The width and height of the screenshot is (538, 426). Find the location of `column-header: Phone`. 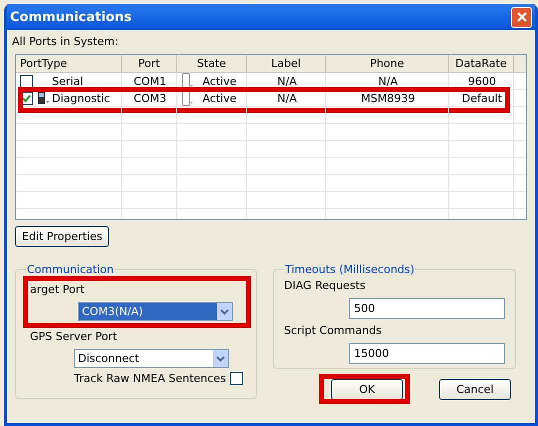

column-header: Phone is located at coordinates (387, 63).